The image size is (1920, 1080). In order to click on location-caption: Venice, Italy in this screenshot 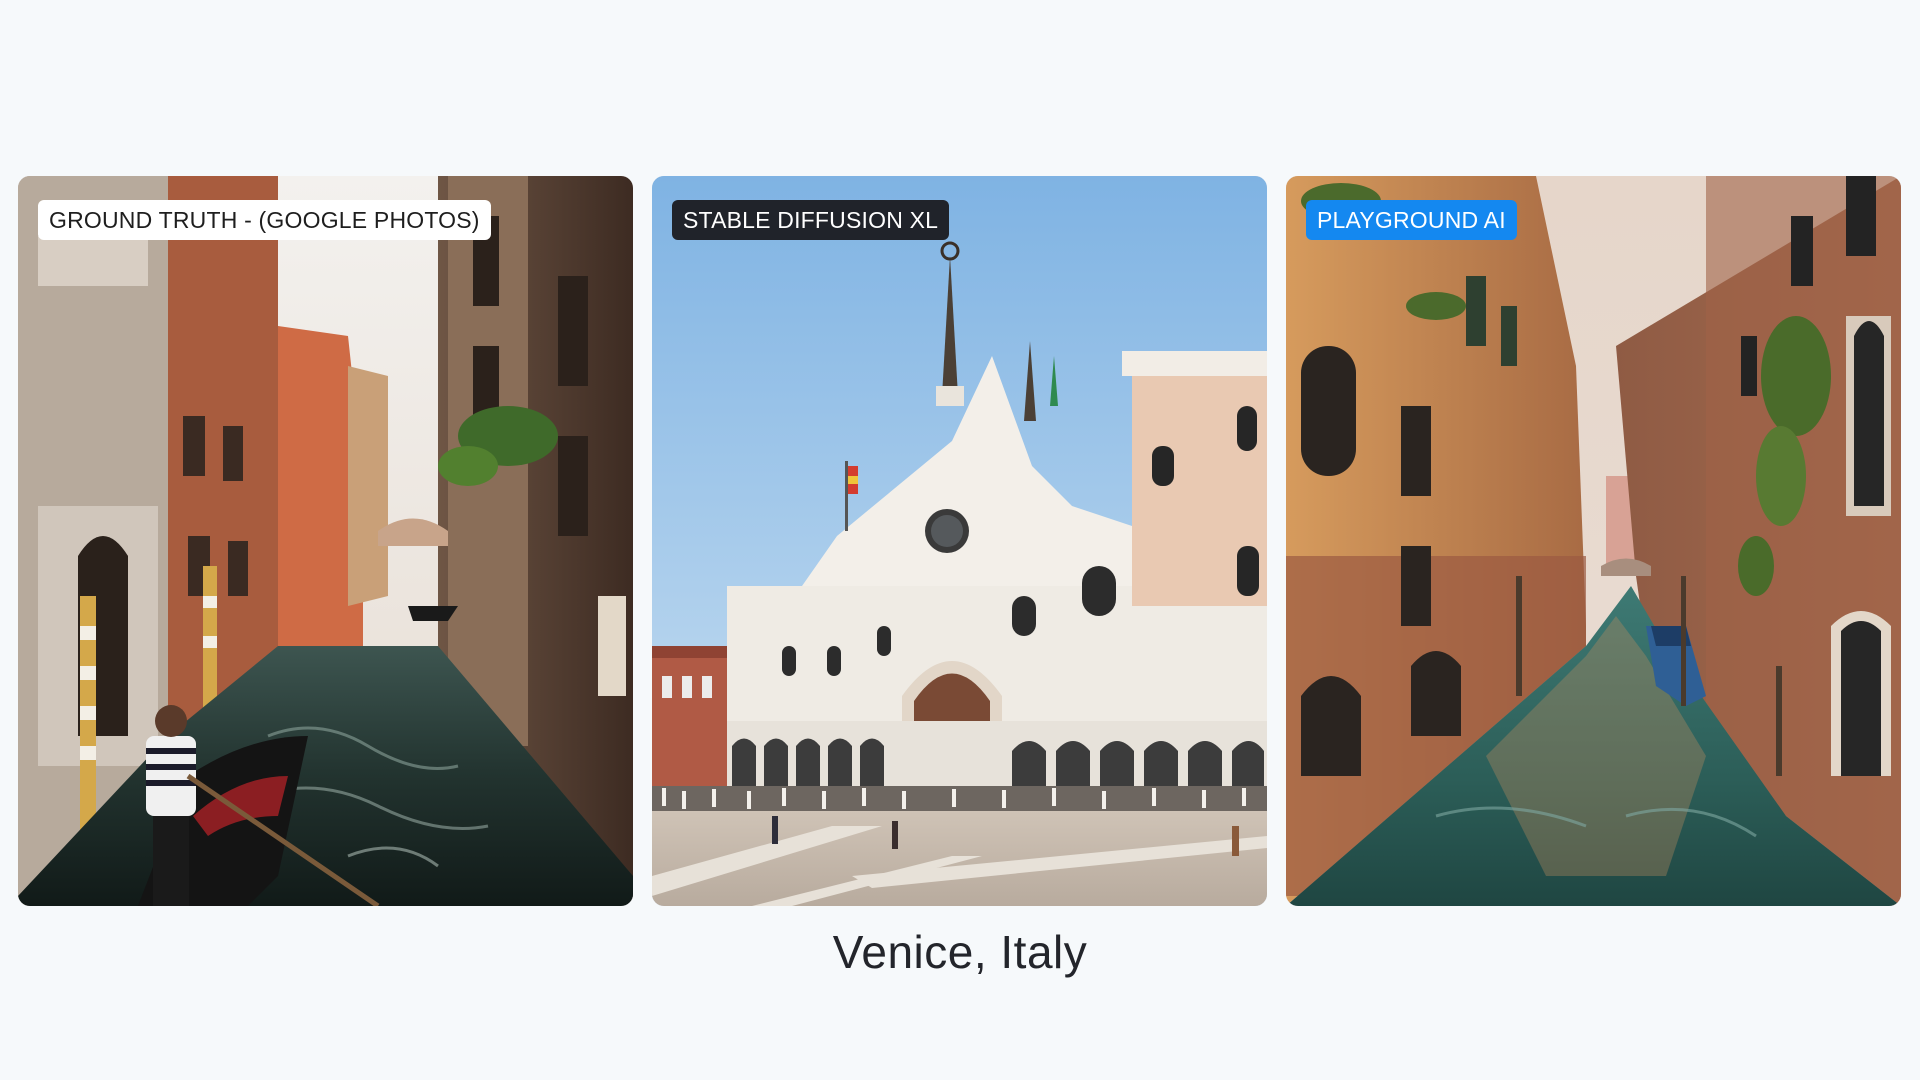, I will do `click(960, 952)`.